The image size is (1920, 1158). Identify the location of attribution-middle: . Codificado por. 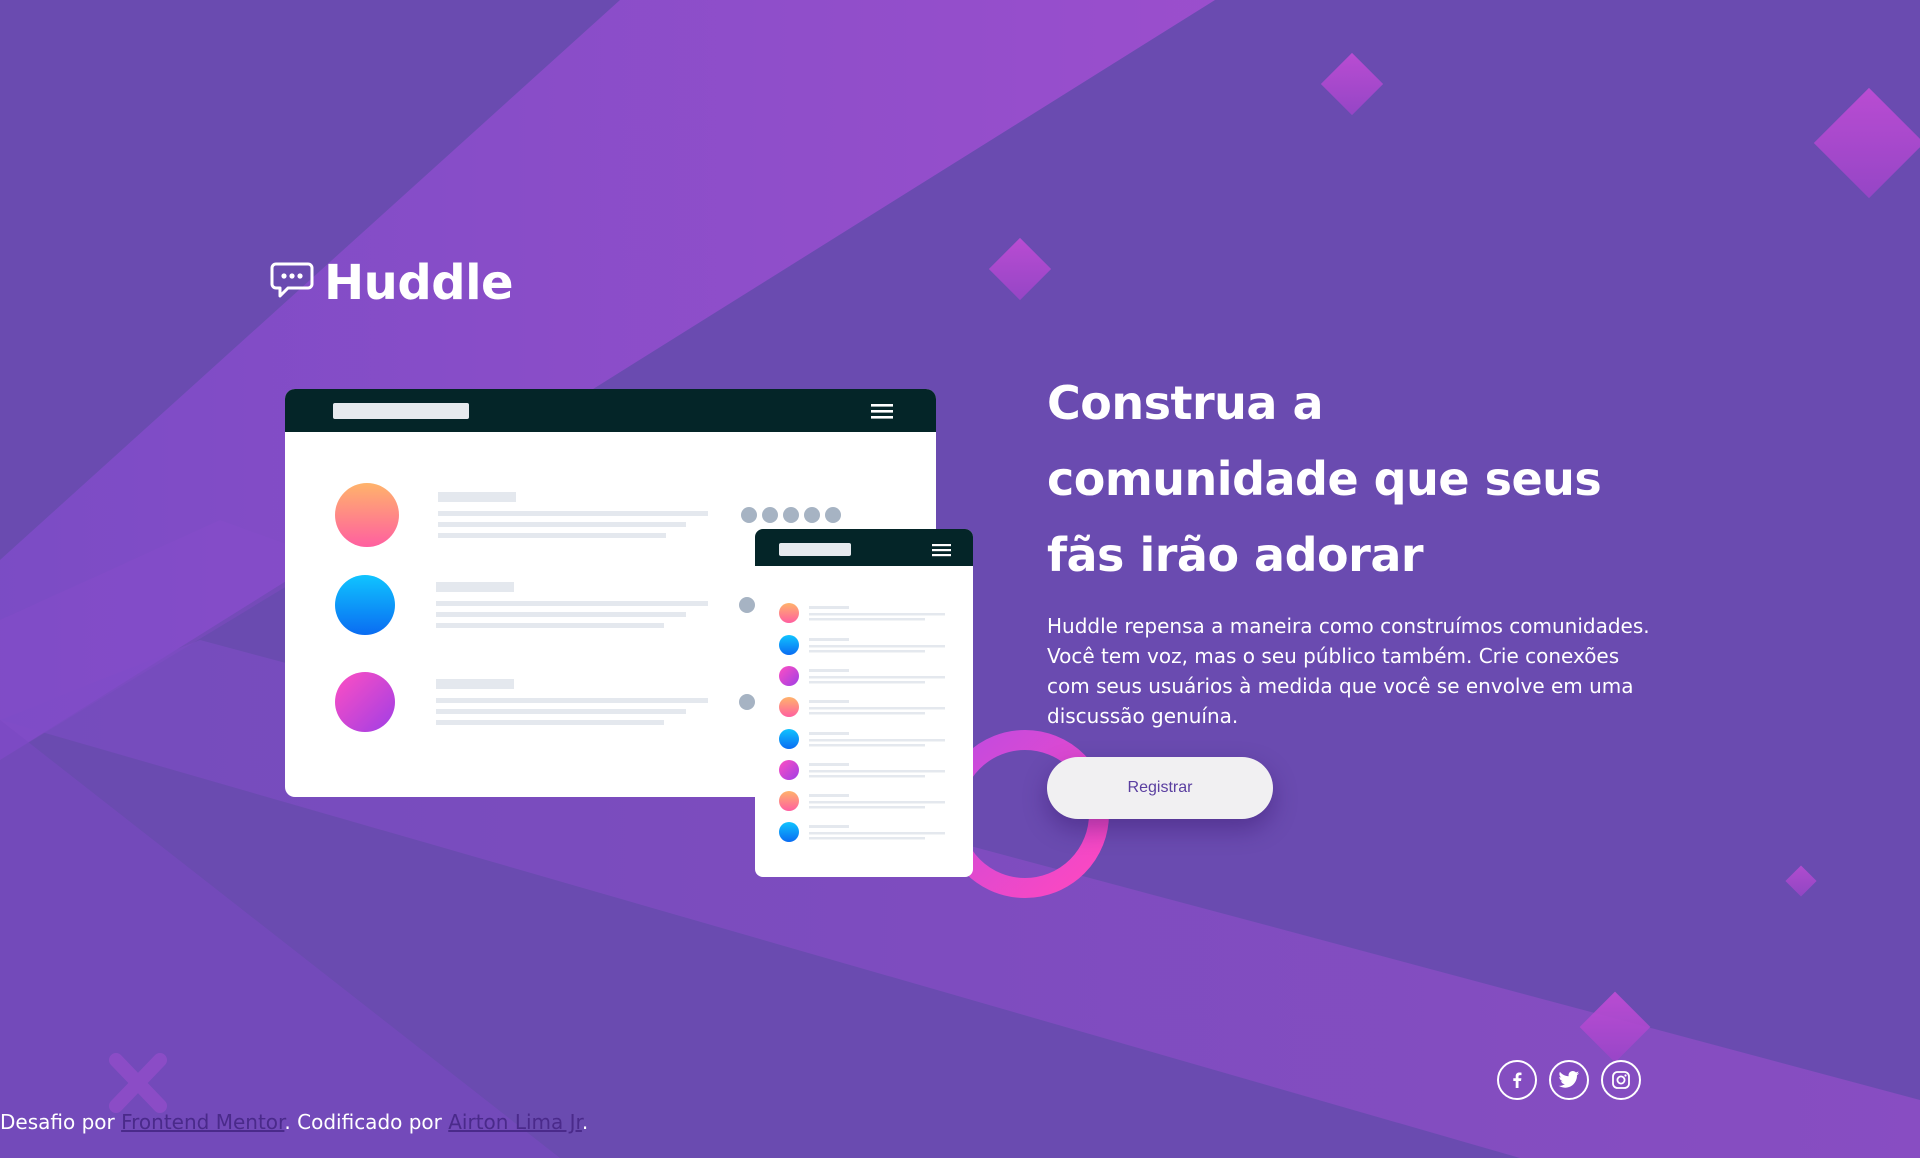
(366, 1122).